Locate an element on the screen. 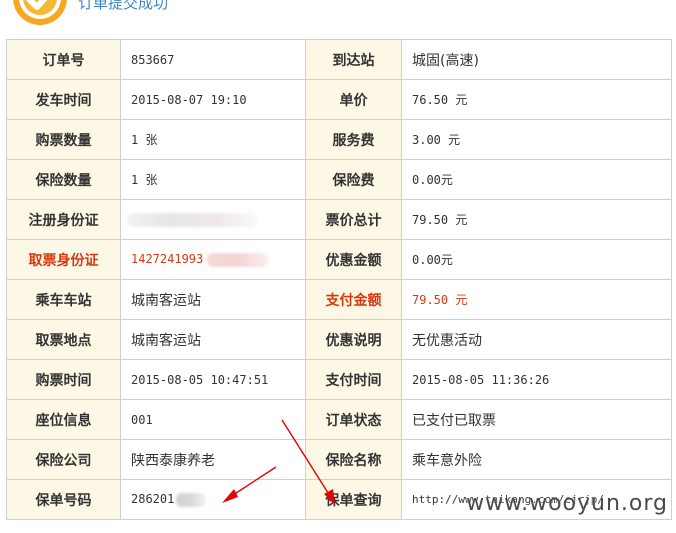 This screenshot has height=533, width=676. pickup-id-text: 1427241993 is located at coordinates (167, 259).